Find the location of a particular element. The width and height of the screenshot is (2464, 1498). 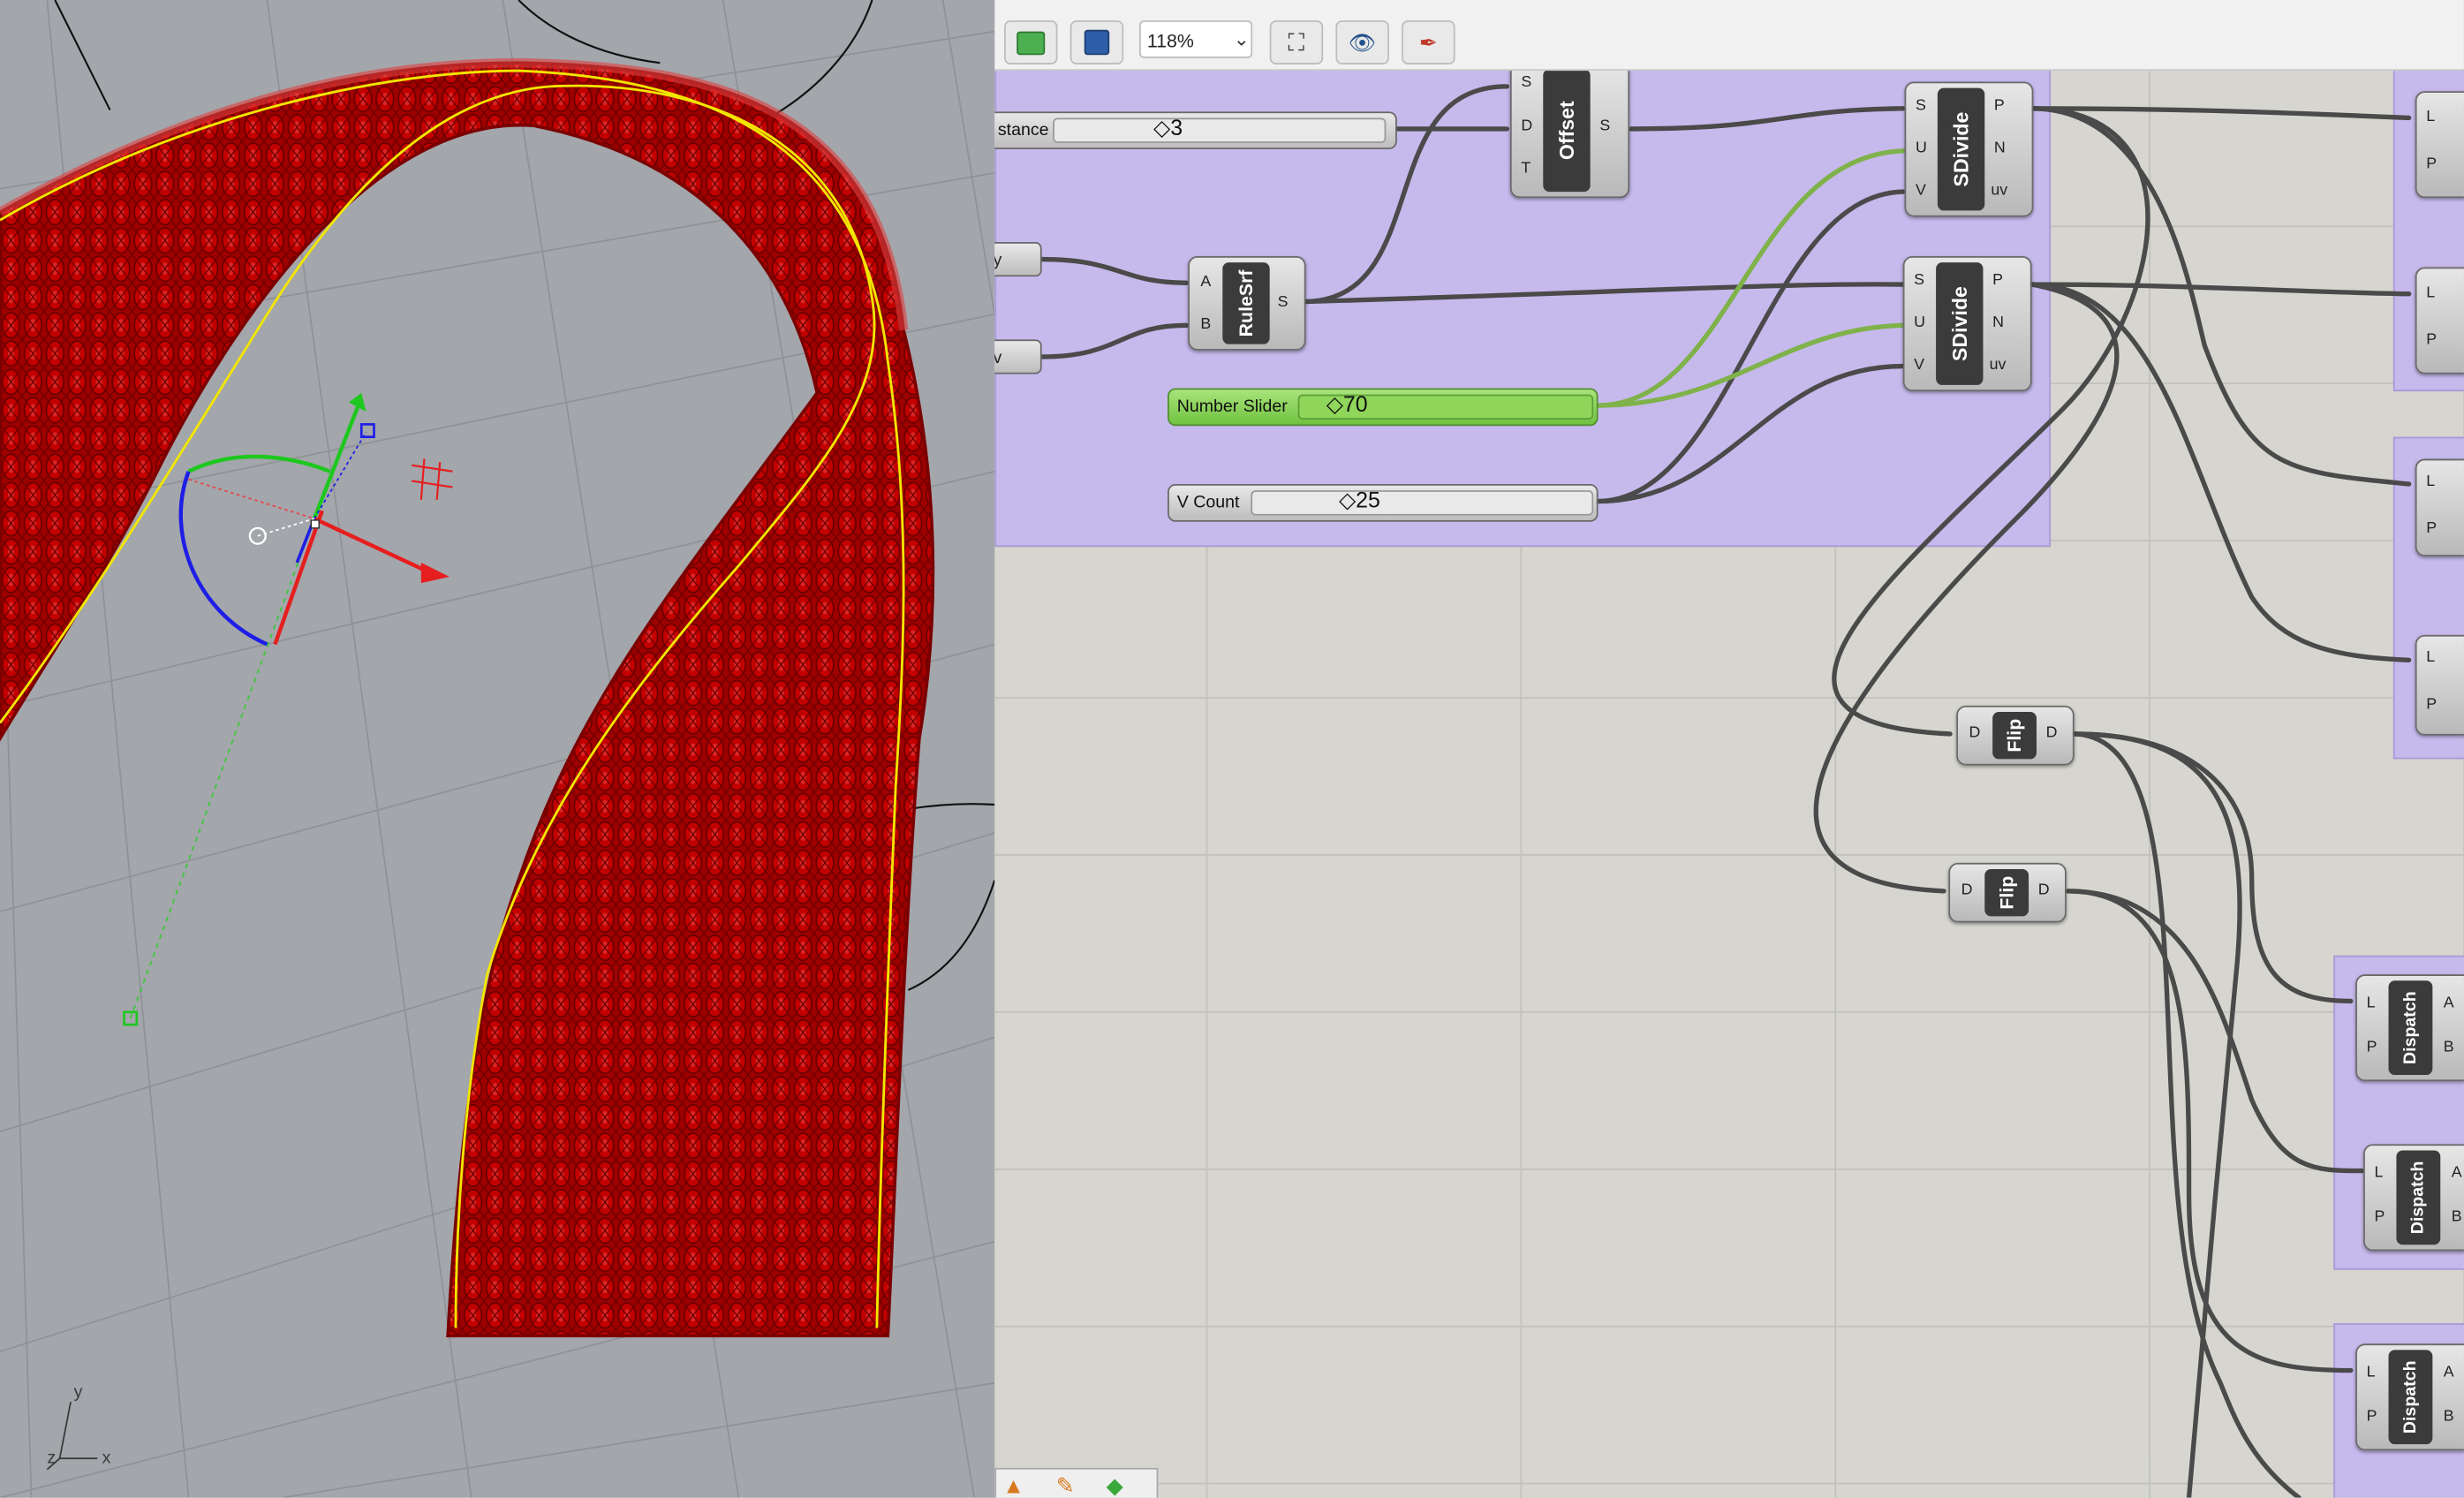

offset-component: S D T Offset S is located at coordinates (1569, 131).